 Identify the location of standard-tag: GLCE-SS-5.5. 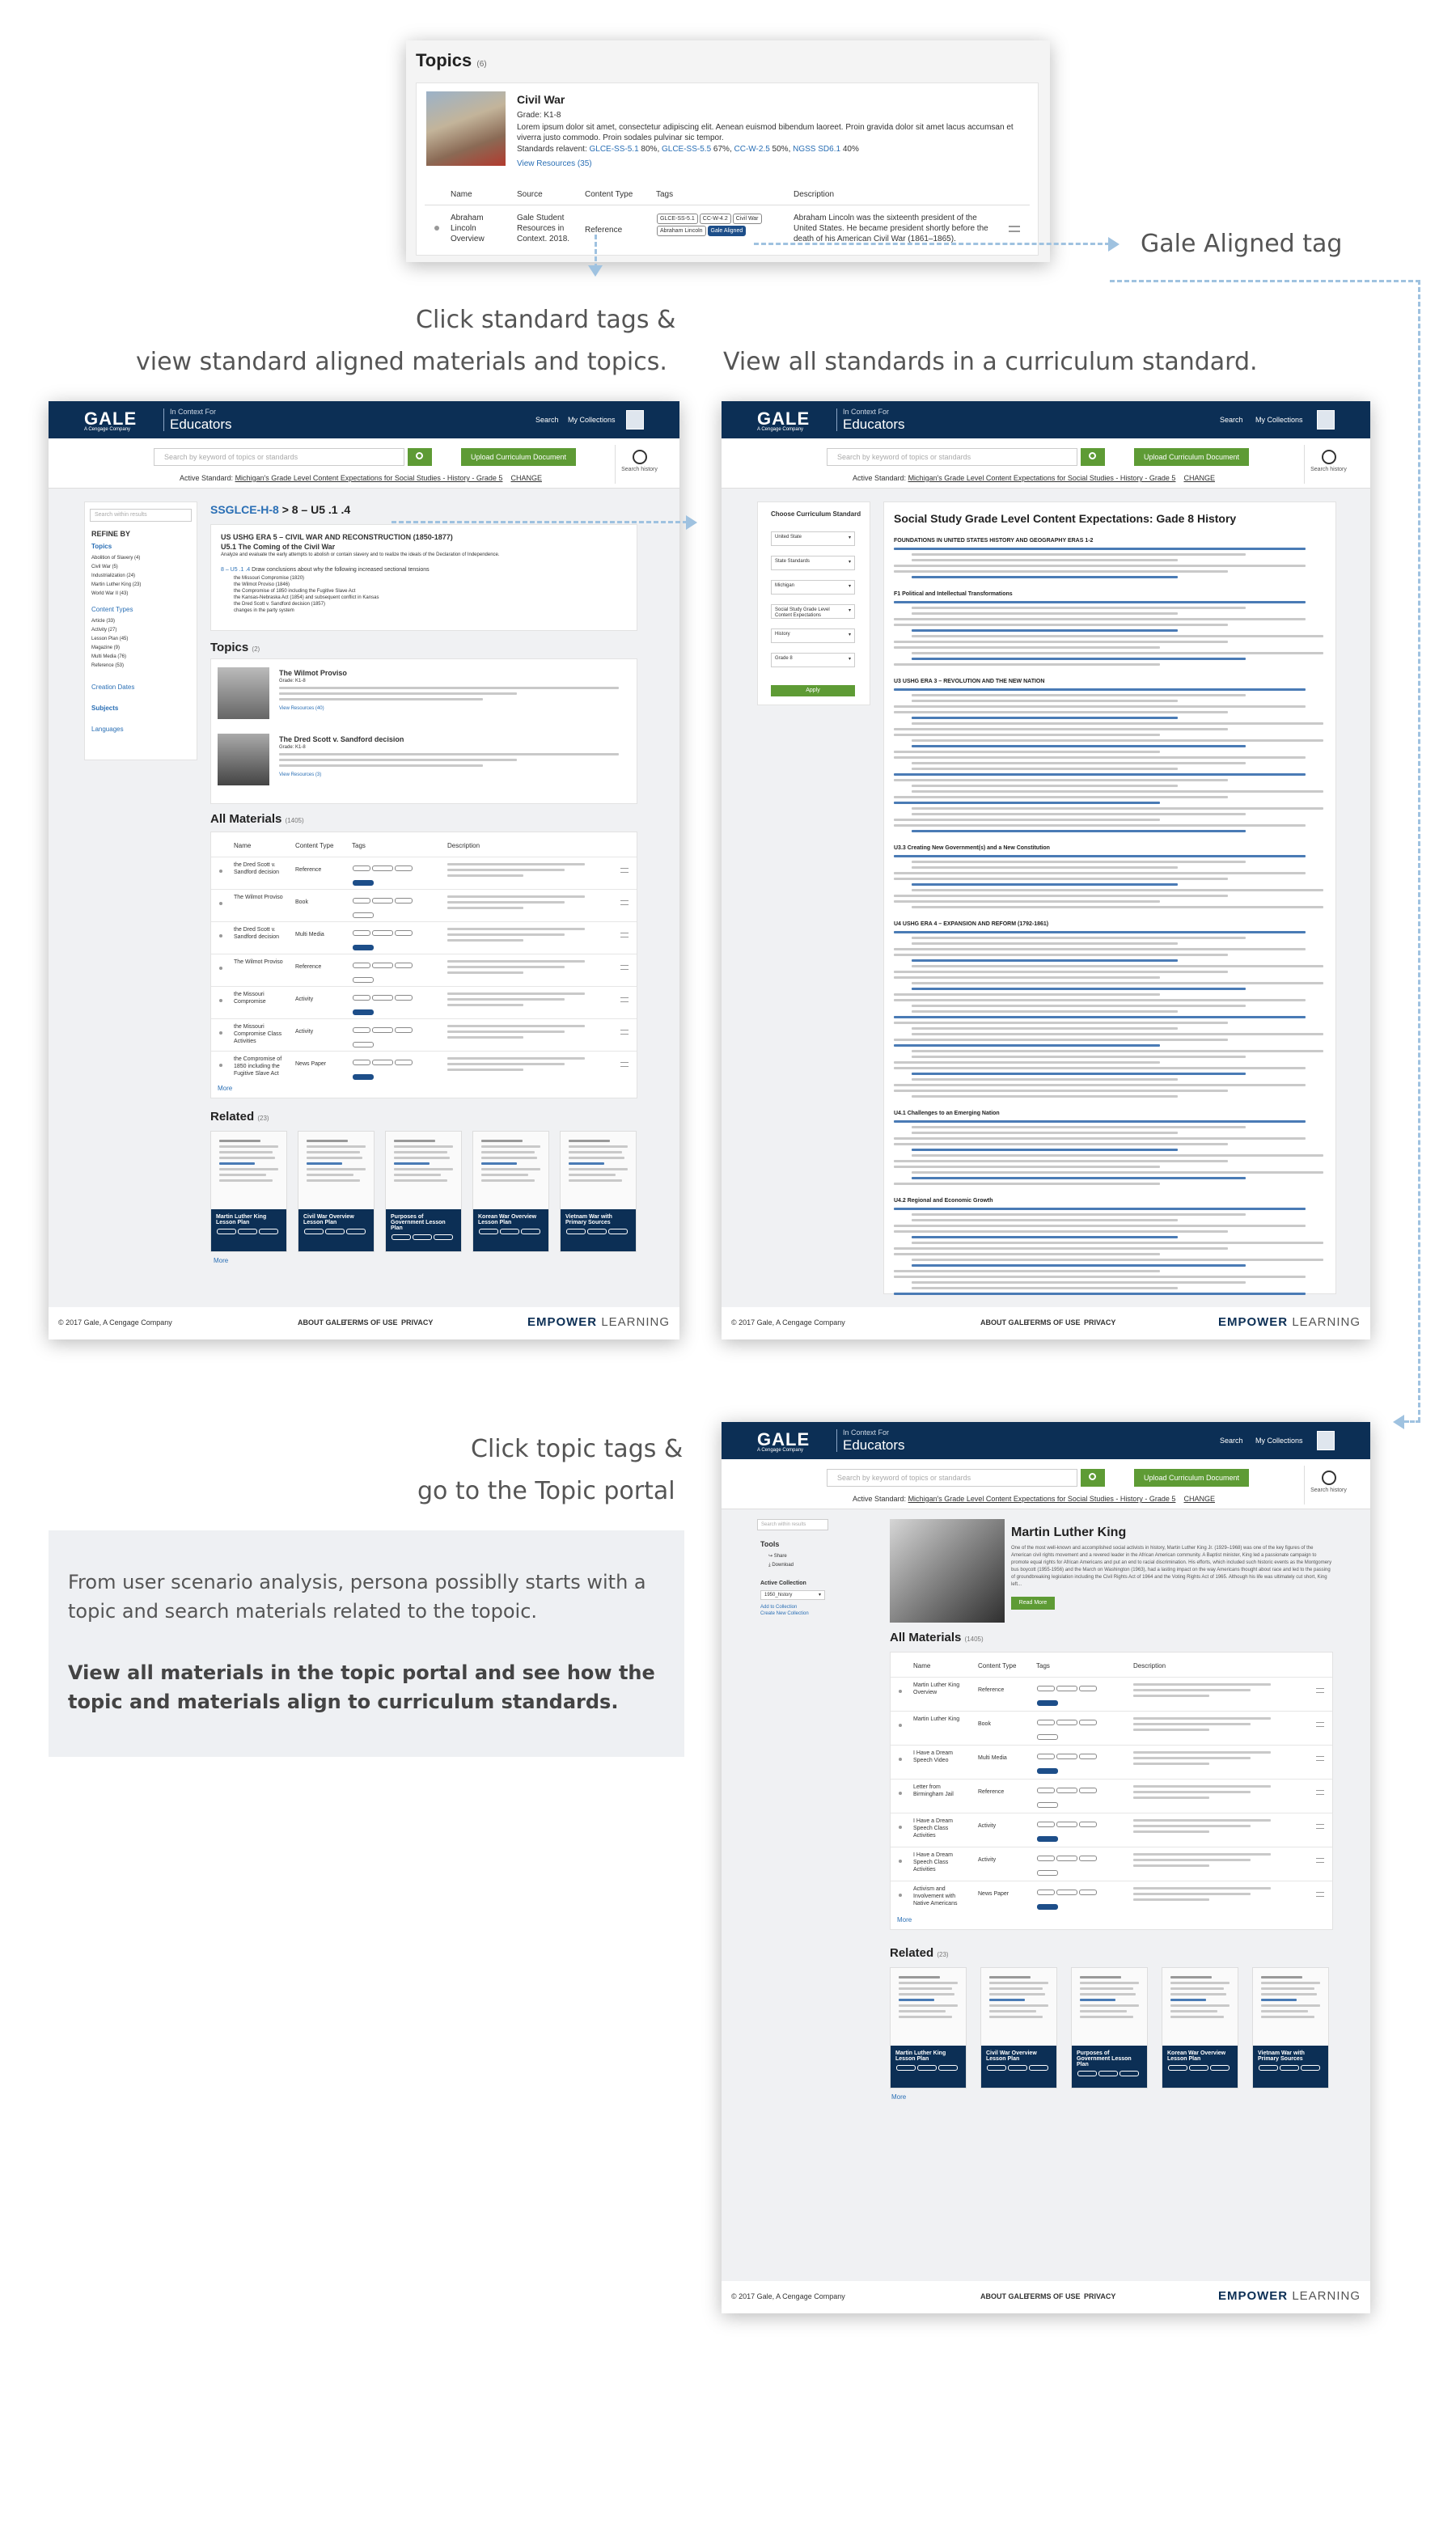
(686, 150).